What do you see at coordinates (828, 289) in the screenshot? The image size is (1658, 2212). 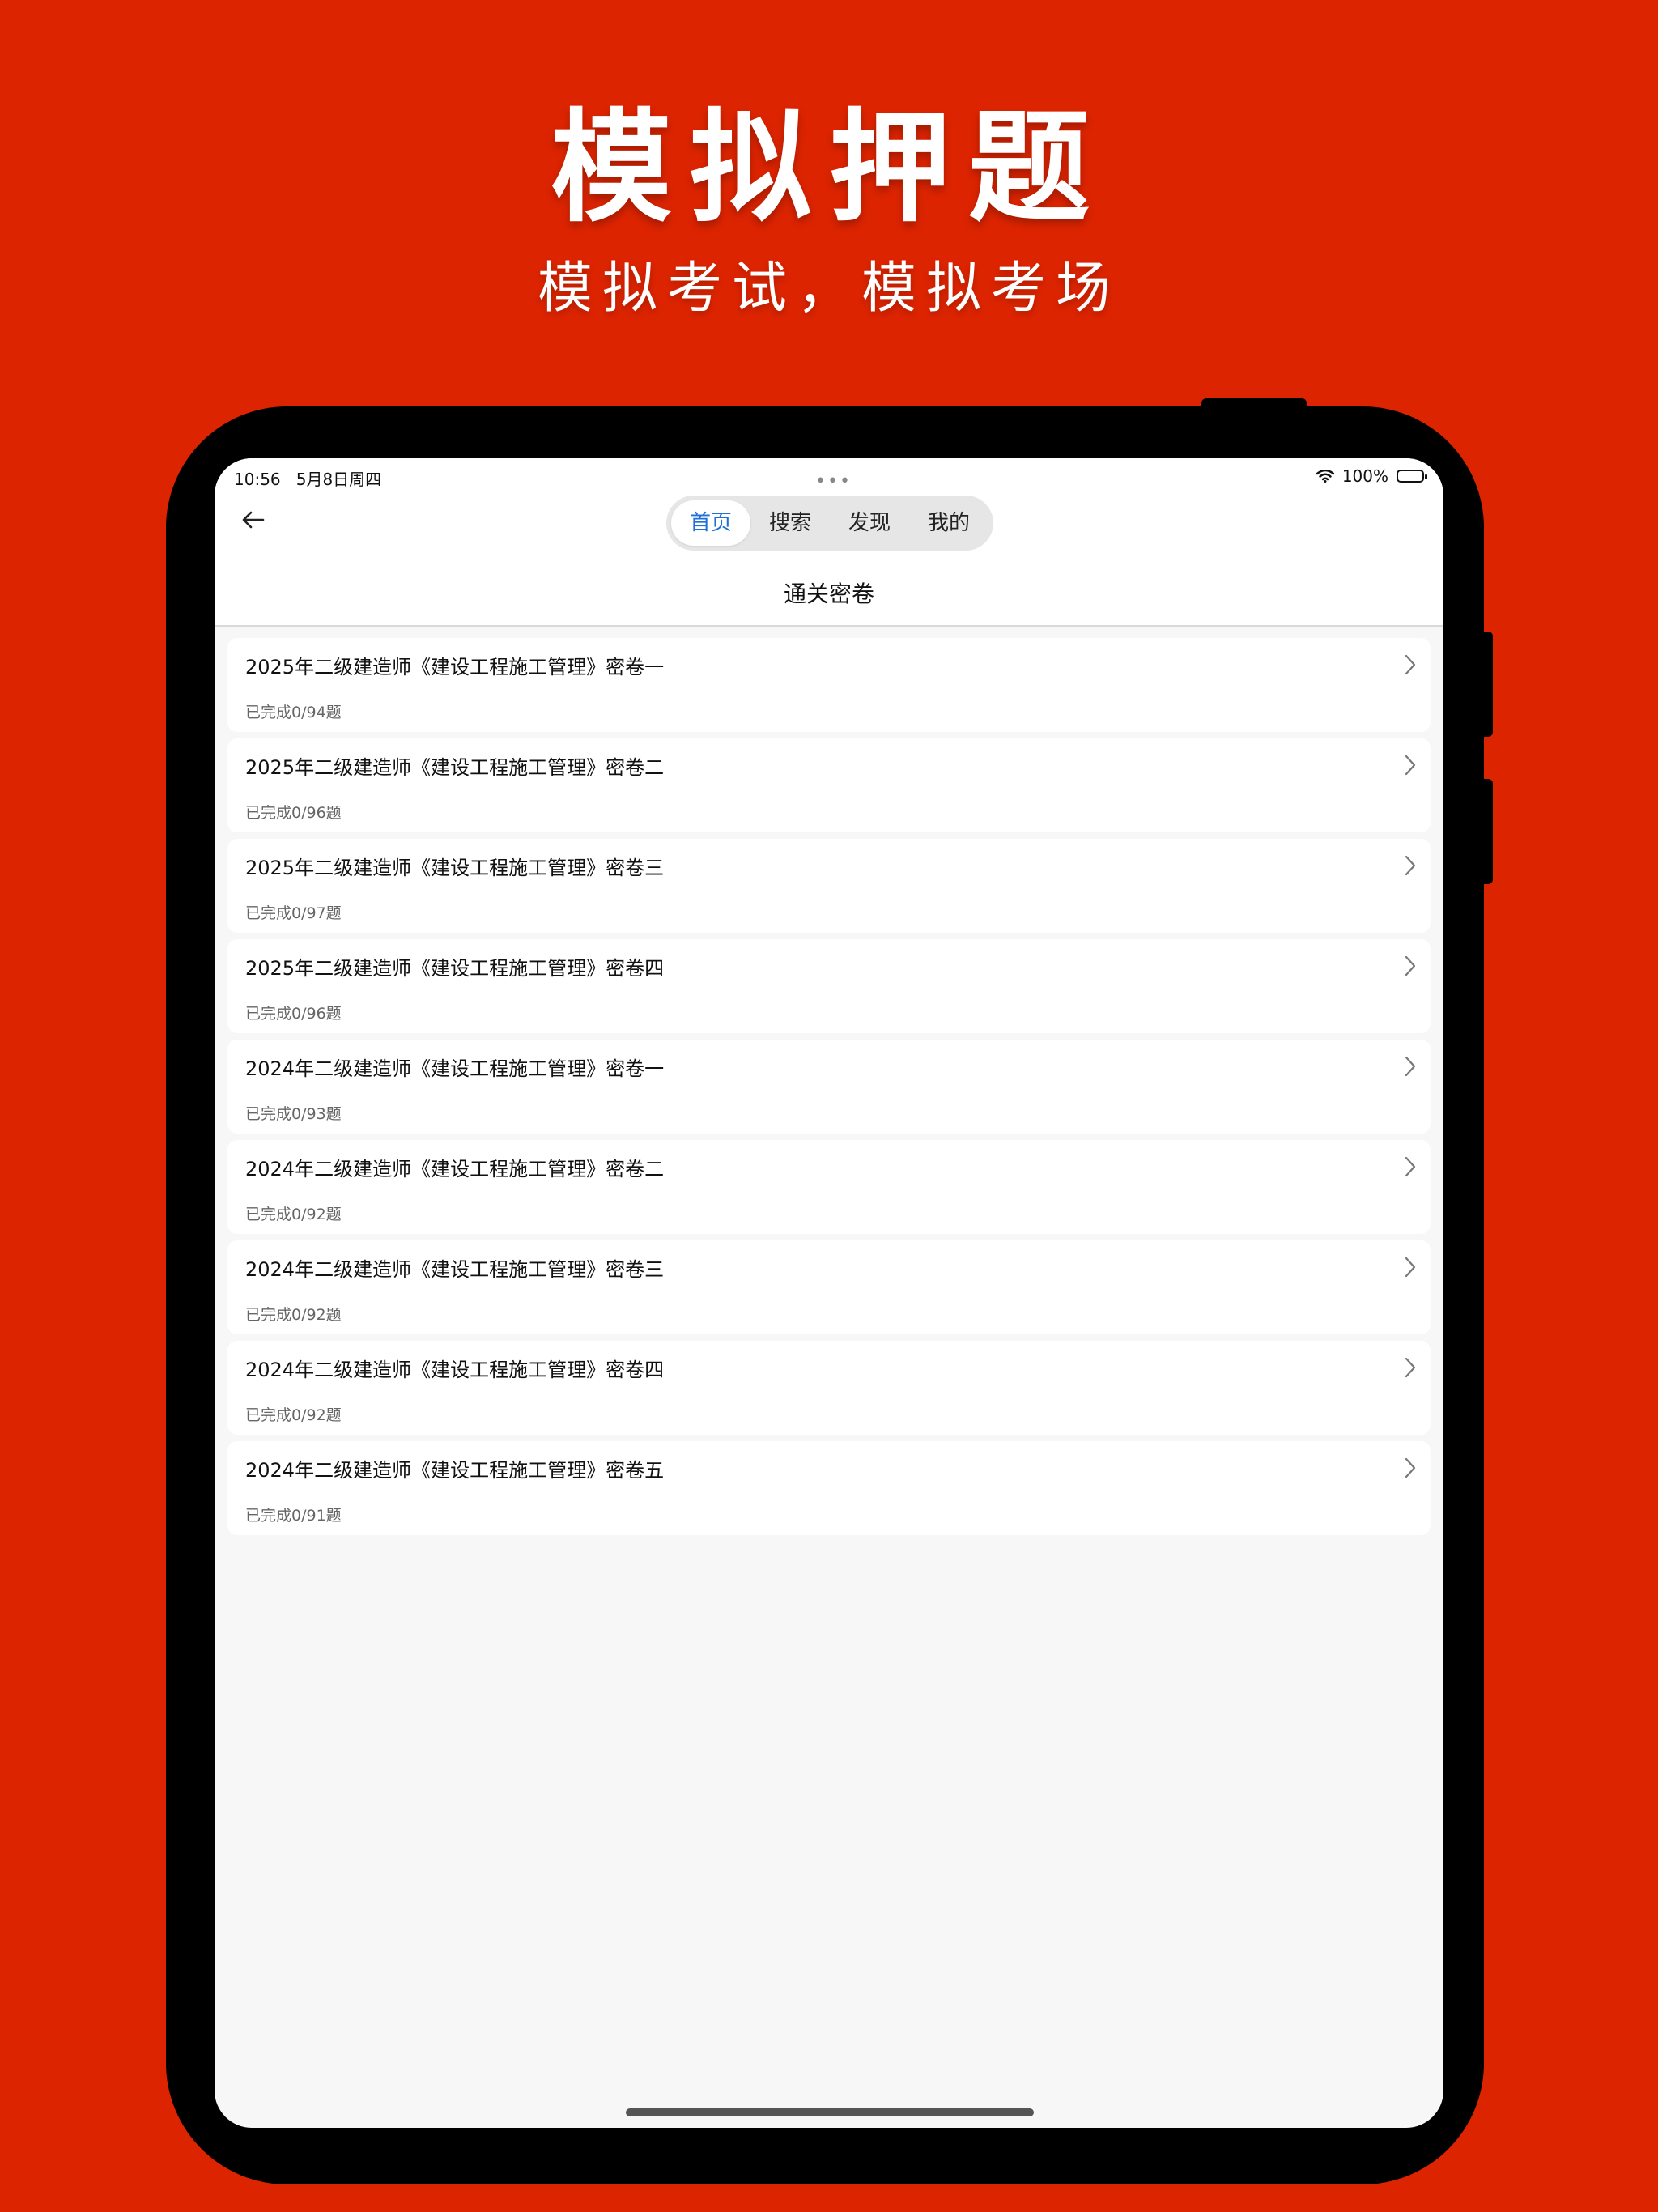 I see `promo-subtitle: 模拟考试，模拟考场` at bounding box center [828, 289].